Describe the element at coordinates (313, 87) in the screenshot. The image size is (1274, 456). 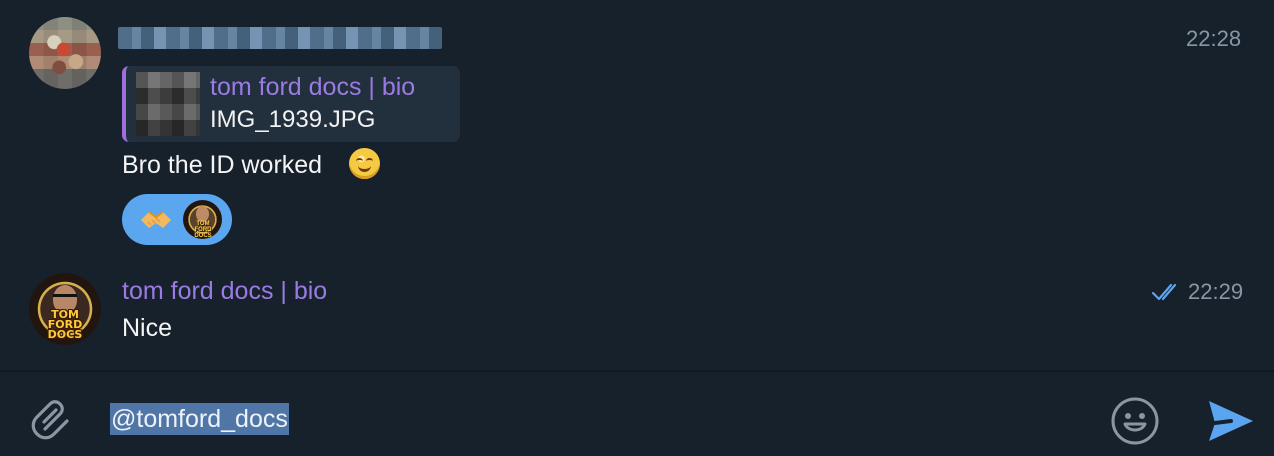
I see `reply-sender-name: tom ford docs | bio` at that location.